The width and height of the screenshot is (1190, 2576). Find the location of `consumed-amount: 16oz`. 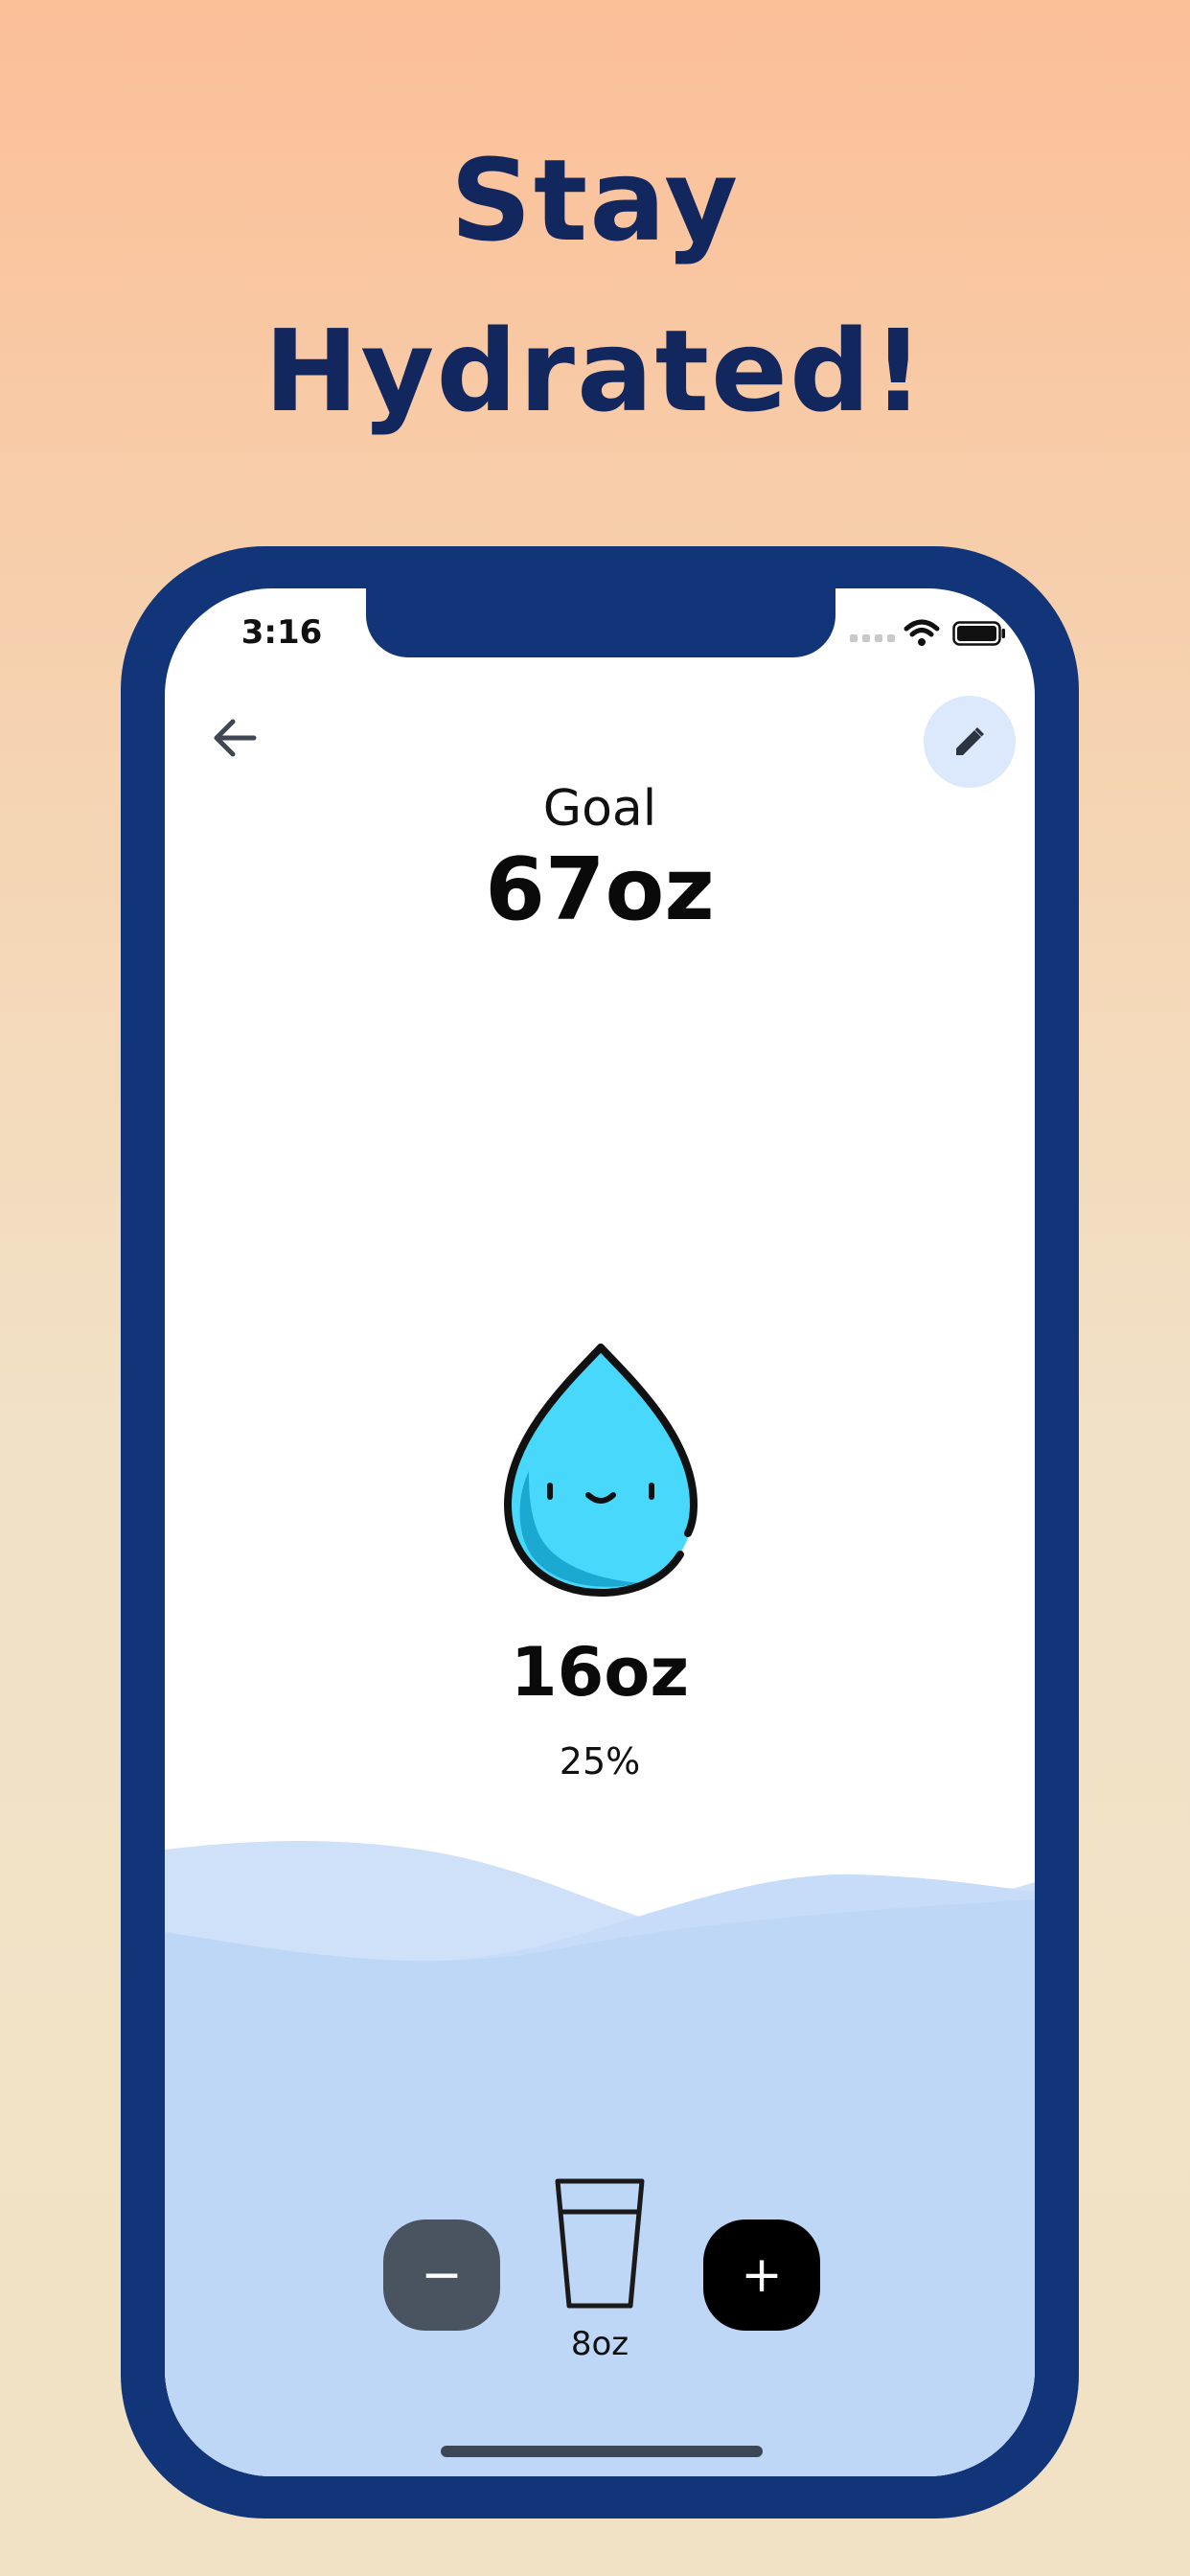

consumed-amount: 16oz is located at coordinates (600, 1672).